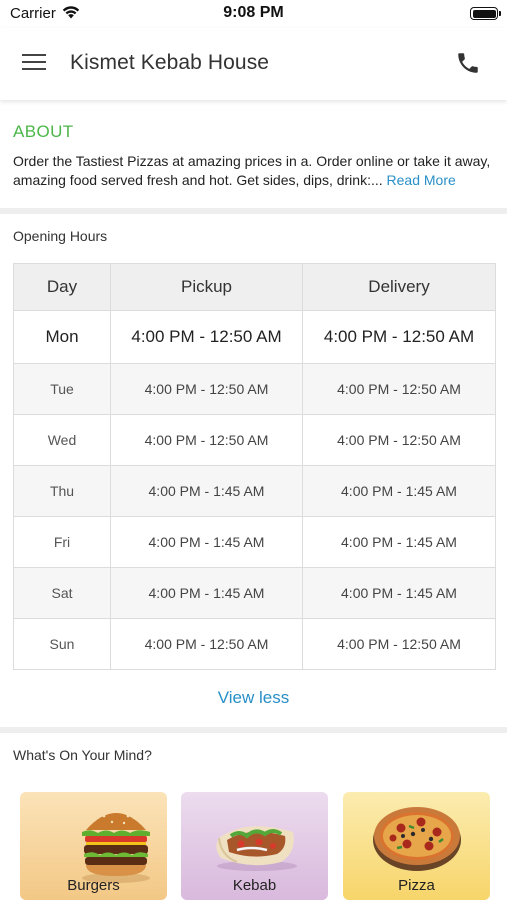  Describe the element at coordinates (421, 180) in the screenshot. I see `read-more-link: Read More` at that location.